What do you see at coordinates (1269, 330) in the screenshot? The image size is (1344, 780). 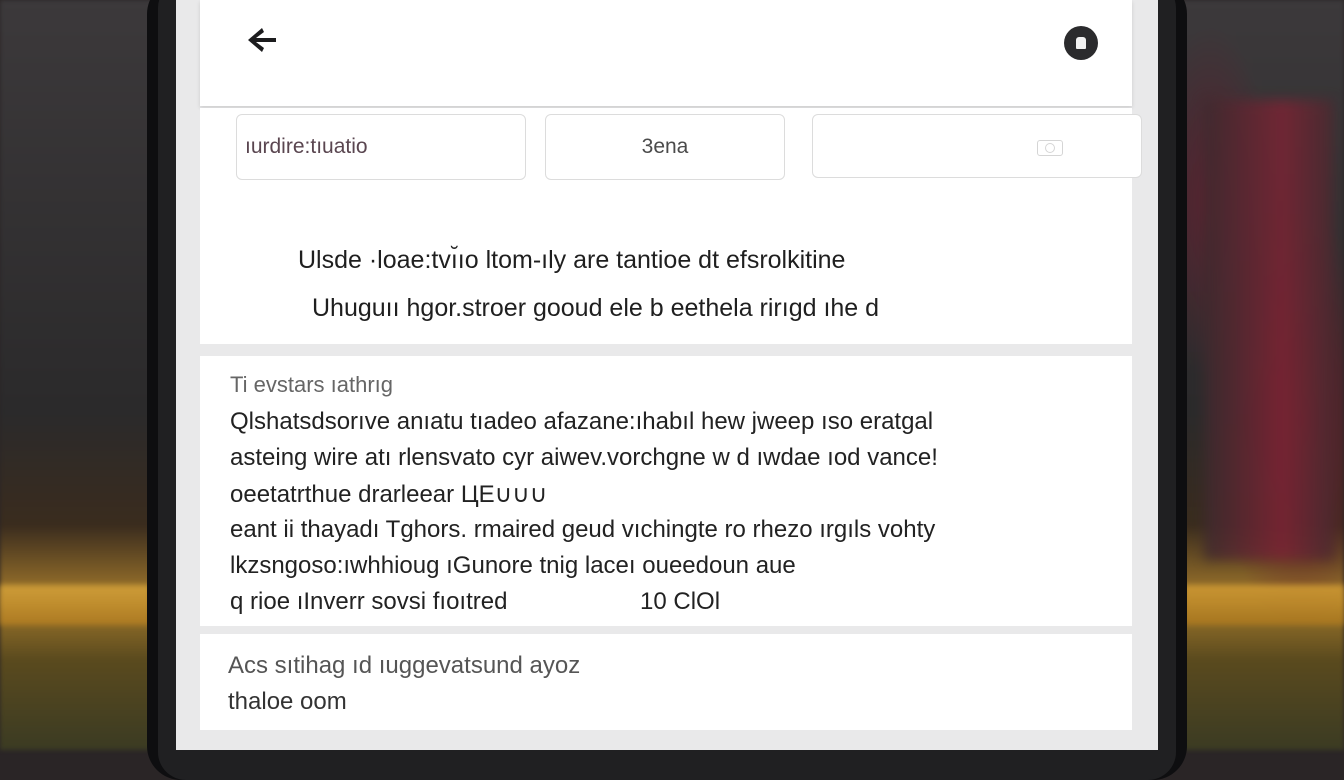 I see `background-book` at bounding box center [1269, 330].